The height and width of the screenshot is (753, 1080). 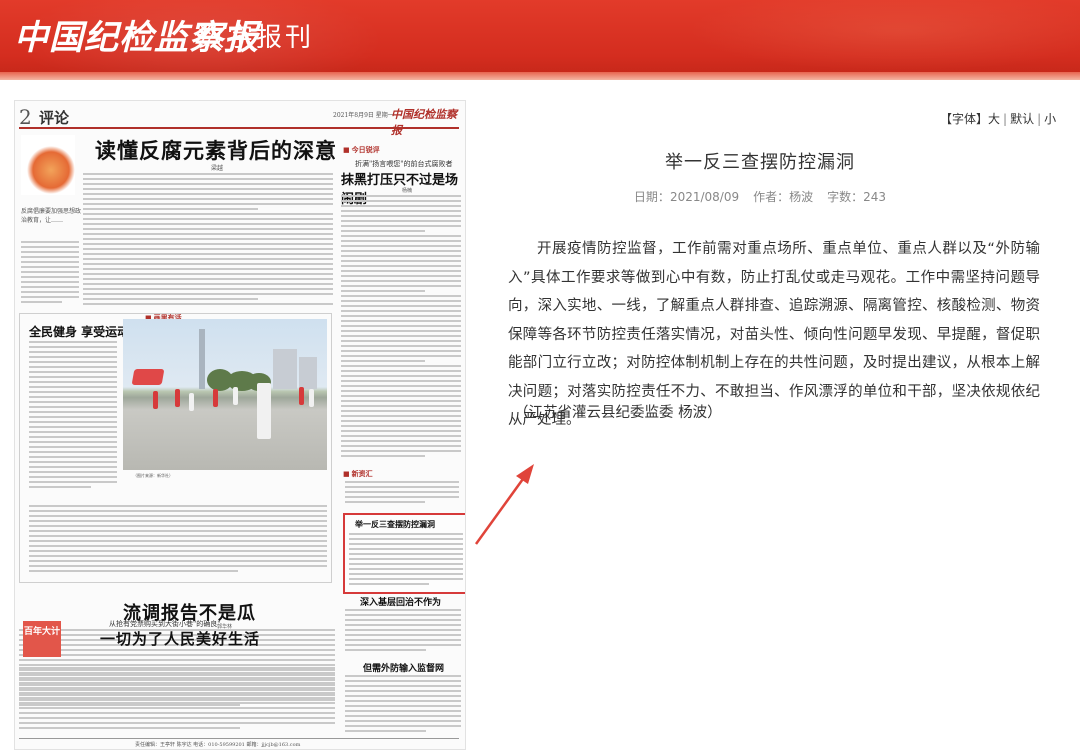 What do you see at coordinates (48, 165) in the screenshot?
I see `ornament-image` at bounding box center [48, 165].